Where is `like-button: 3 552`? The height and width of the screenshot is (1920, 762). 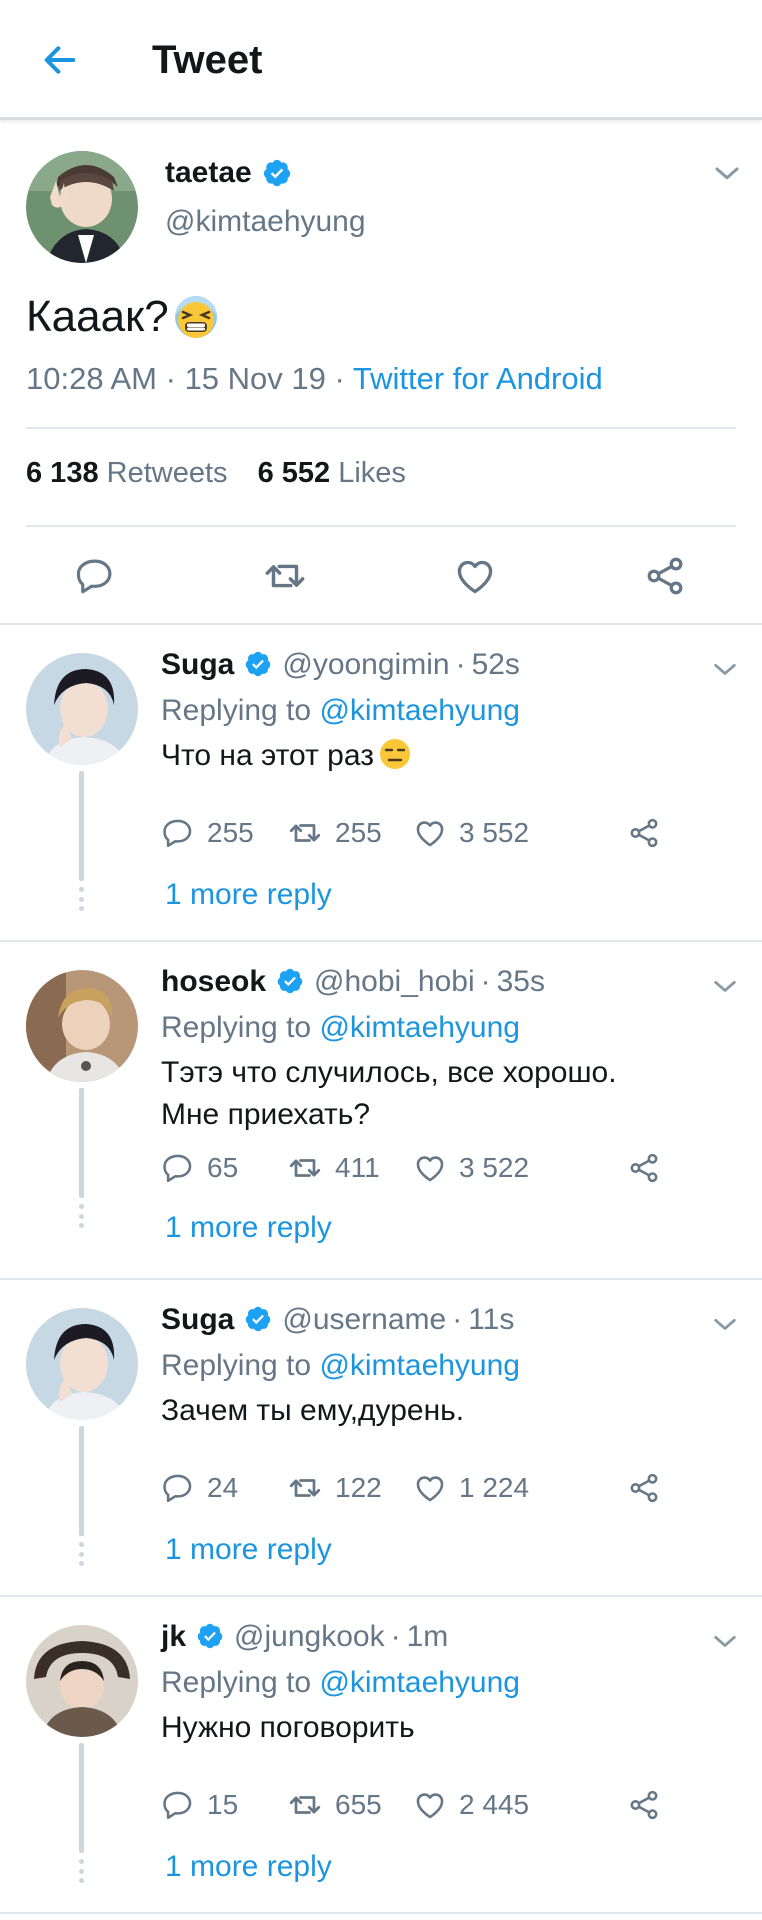
like-button: 3 552 is located at coordinates (471, 833).